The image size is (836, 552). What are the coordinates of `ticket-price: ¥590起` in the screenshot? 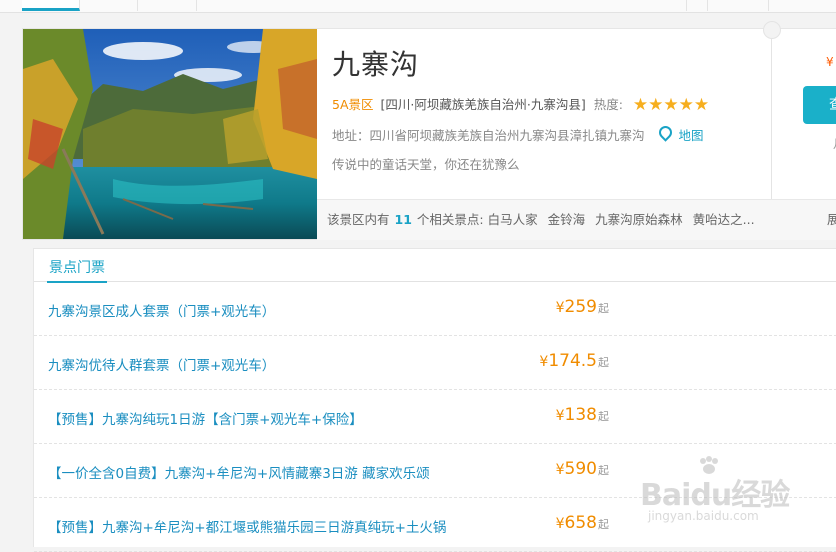 It's located at (582, 469).